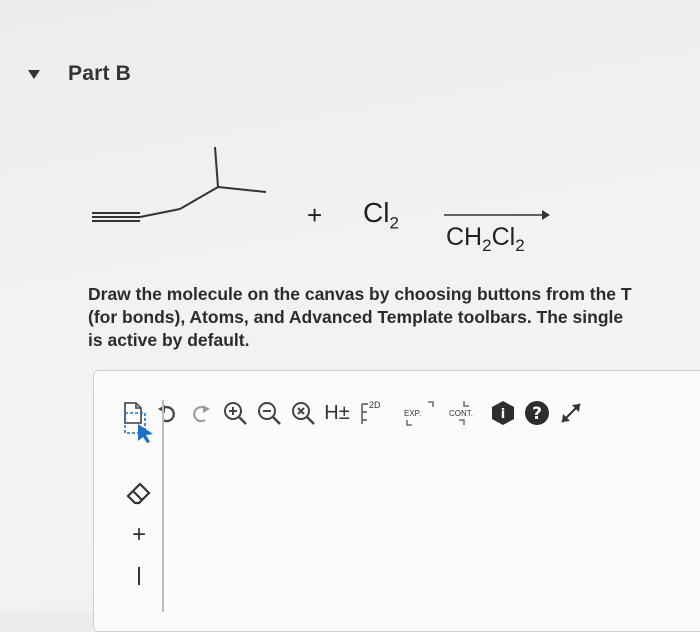 The height and width of the screenshot is (632, 700). I want to click on left-toolbar: +, so click(141, 506).